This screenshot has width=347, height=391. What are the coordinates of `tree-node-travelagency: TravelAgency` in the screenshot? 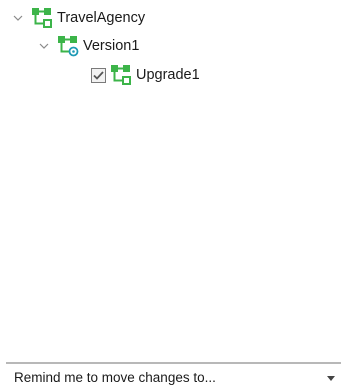 It's located at (78, 18).